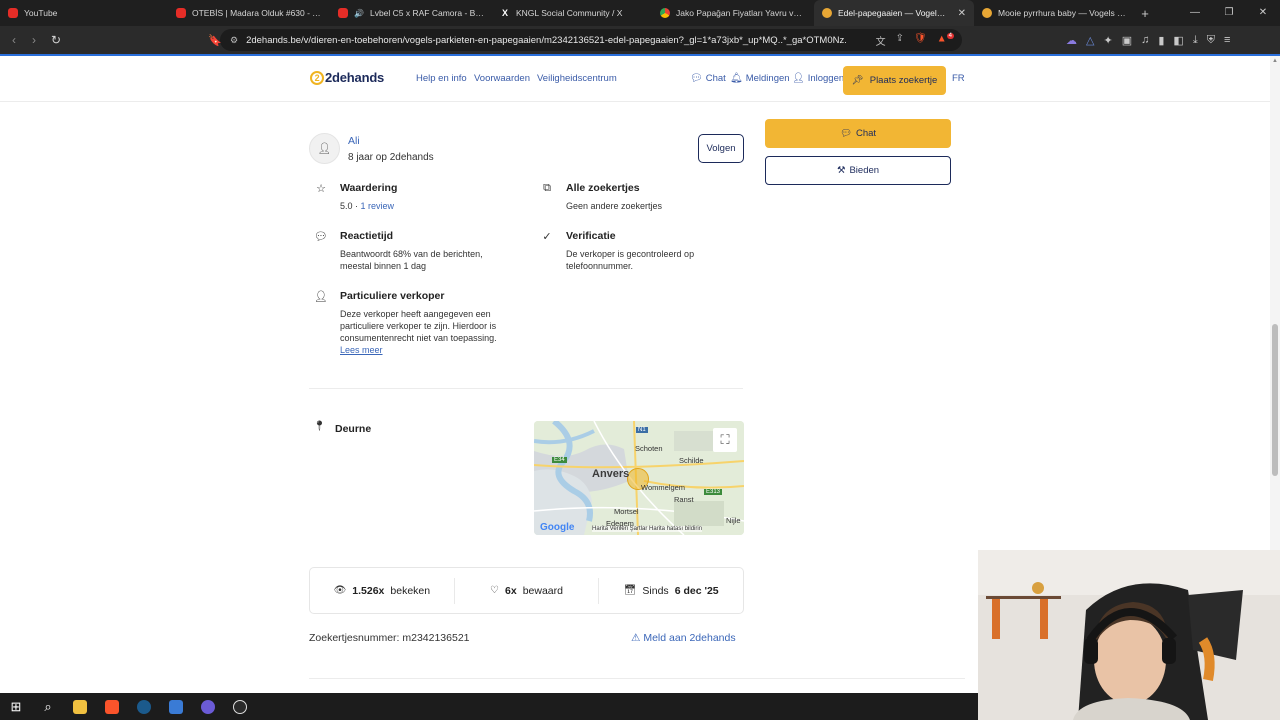  What do you see at coordinates (249, 13) in the screenshot?
I see `tab-otebis: OTEBİS | Madara Olduk #630 - YouTube` at bounding box center [249, 13].